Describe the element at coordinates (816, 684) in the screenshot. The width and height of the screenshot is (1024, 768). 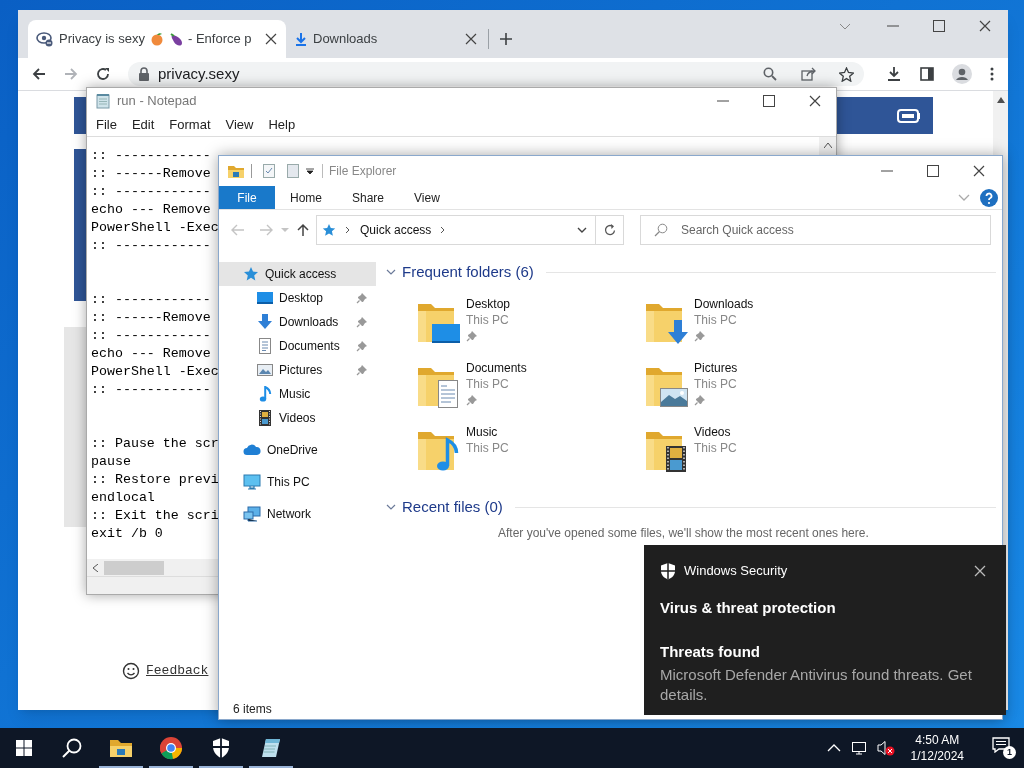
I see `toast-message: Microsoft Defender Antivirus found threats. Get details.` at that location.